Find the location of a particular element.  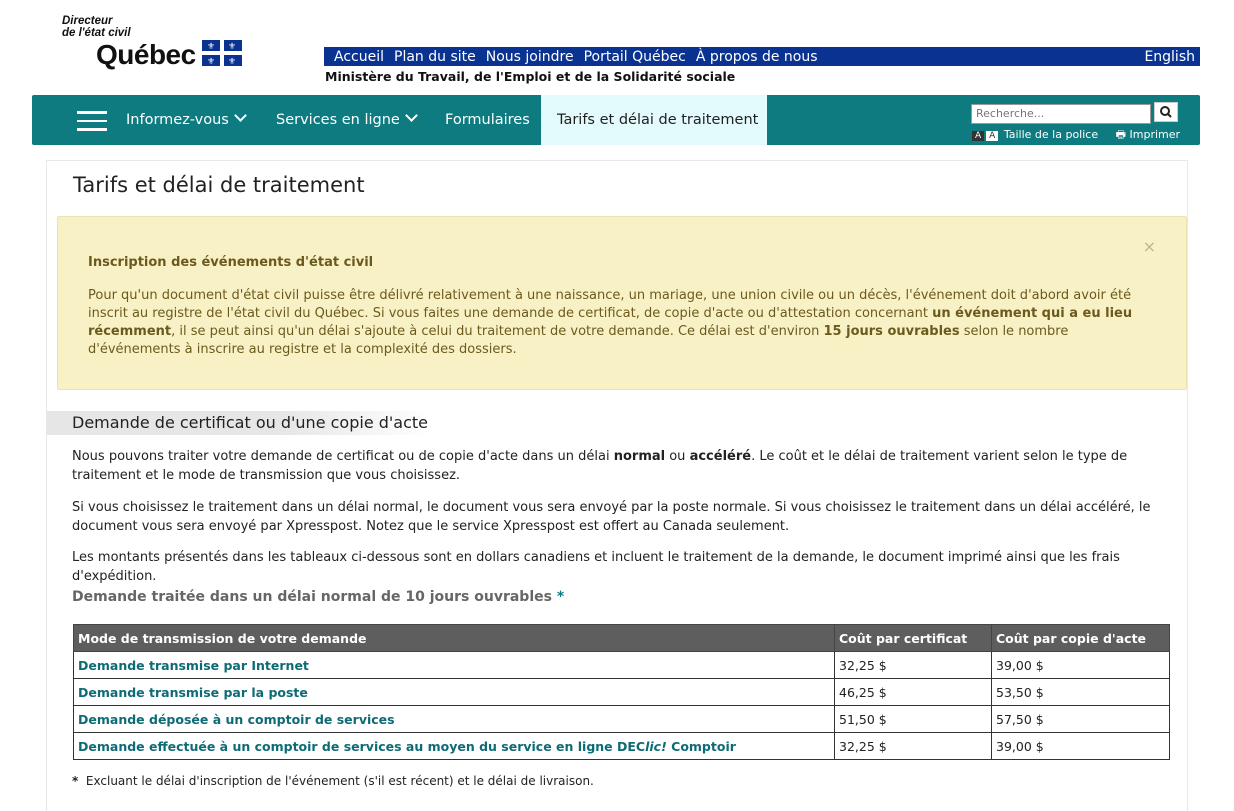

search-button is located at coordinates (1166, 112).